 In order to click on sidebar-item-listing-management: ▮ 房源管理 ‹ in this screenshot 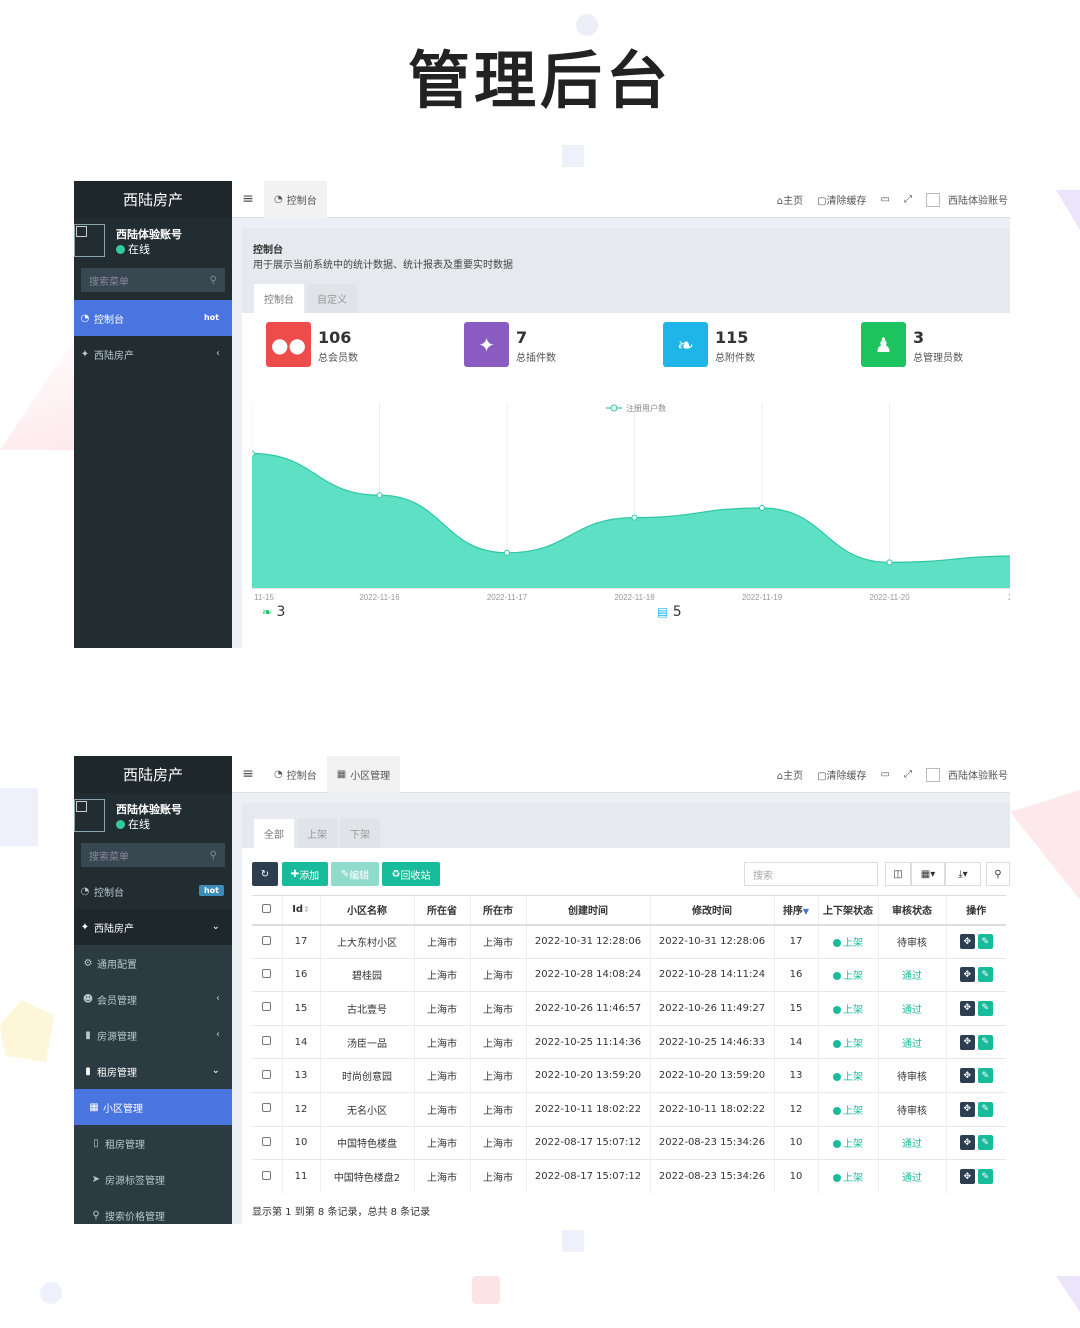, I will do `click(153, 1035)`.